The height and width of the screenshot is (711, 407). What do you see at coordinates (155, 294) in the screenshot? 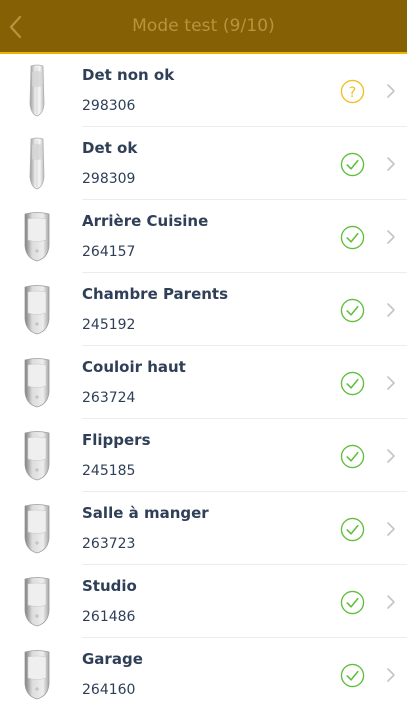
I see `detector-name: Chambre Parents` at bounding box center [155, 294].